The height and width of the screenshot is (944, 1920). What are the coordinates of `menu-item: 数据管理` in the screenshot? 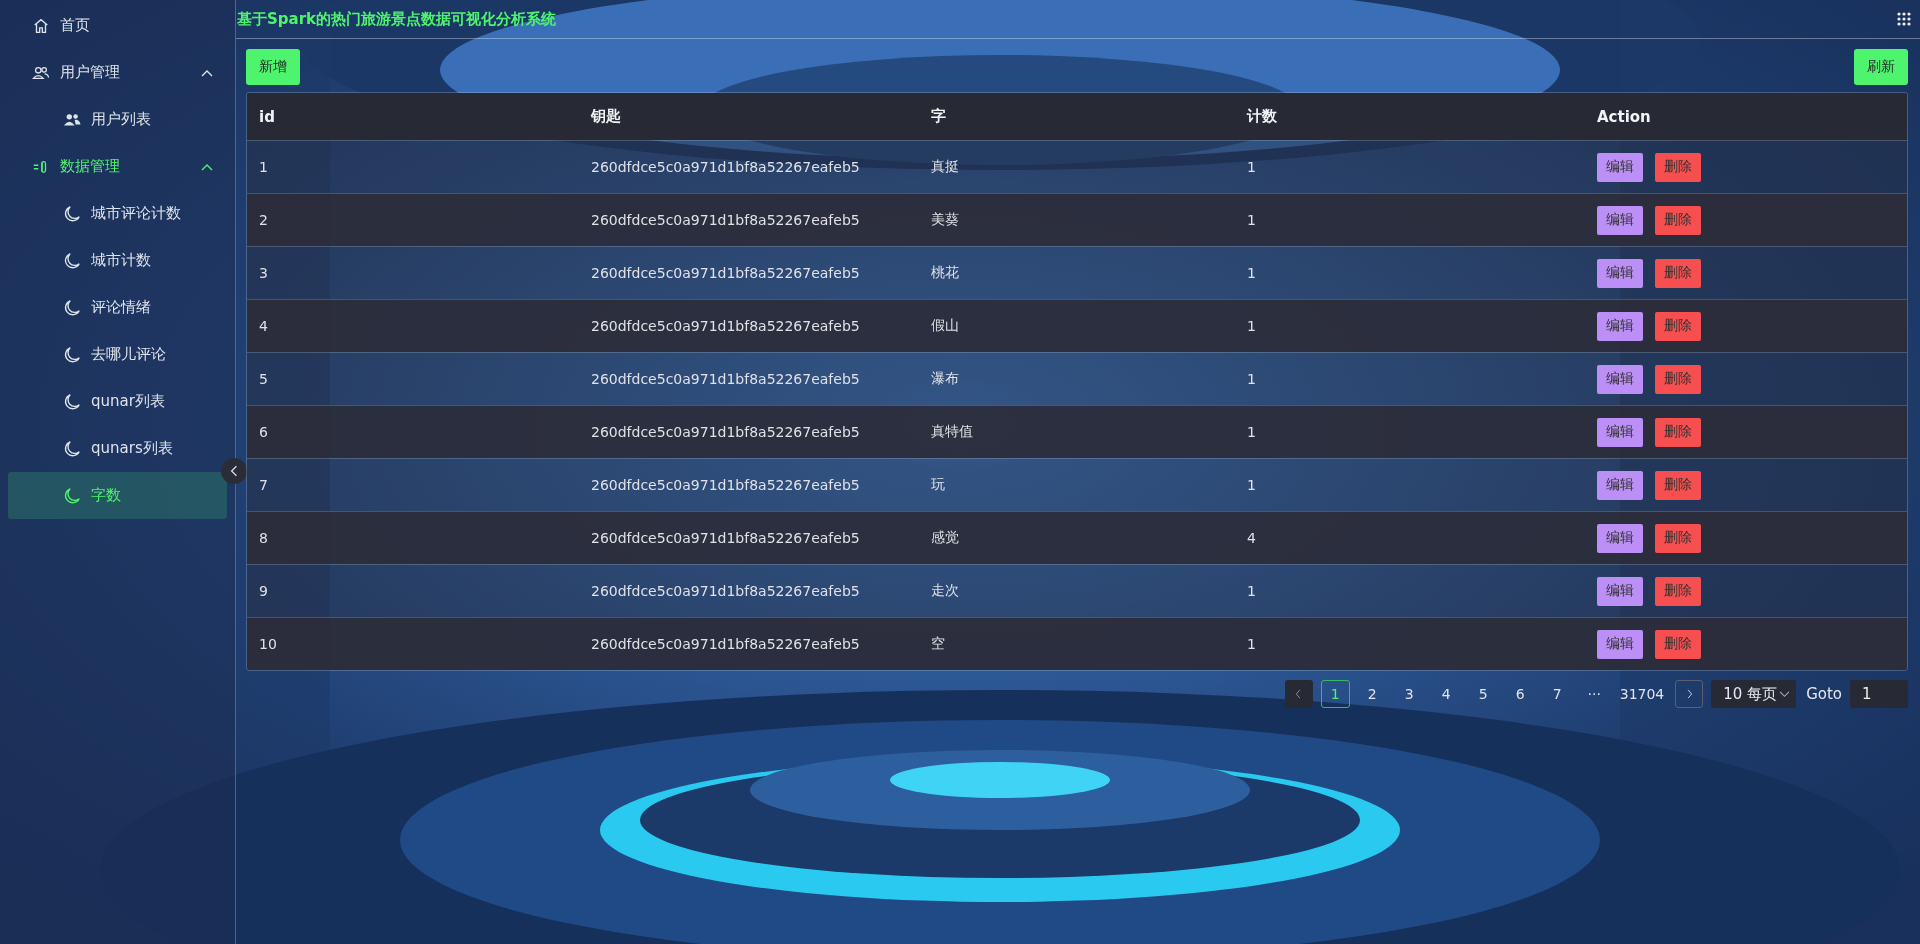 It's located at (117, 166).